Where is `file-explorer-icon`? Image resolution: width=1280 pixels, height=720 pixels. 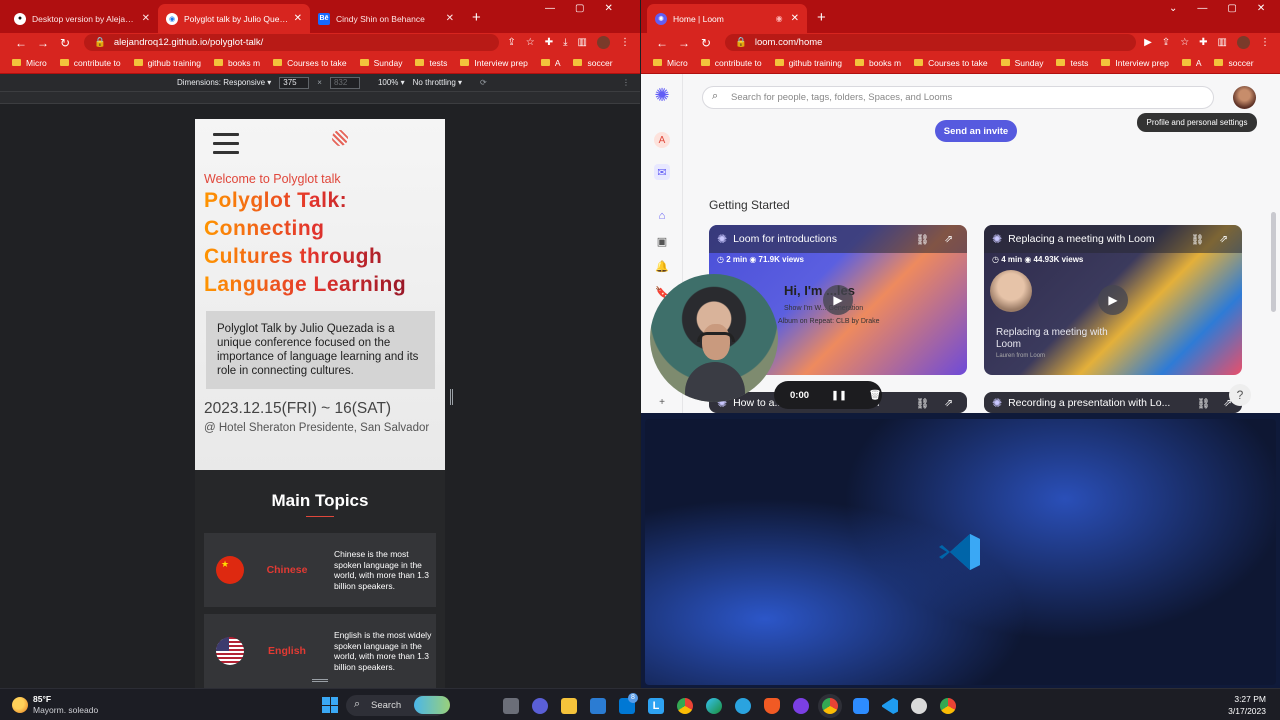
file-explorer-icon is located at coordinates (569, 706).